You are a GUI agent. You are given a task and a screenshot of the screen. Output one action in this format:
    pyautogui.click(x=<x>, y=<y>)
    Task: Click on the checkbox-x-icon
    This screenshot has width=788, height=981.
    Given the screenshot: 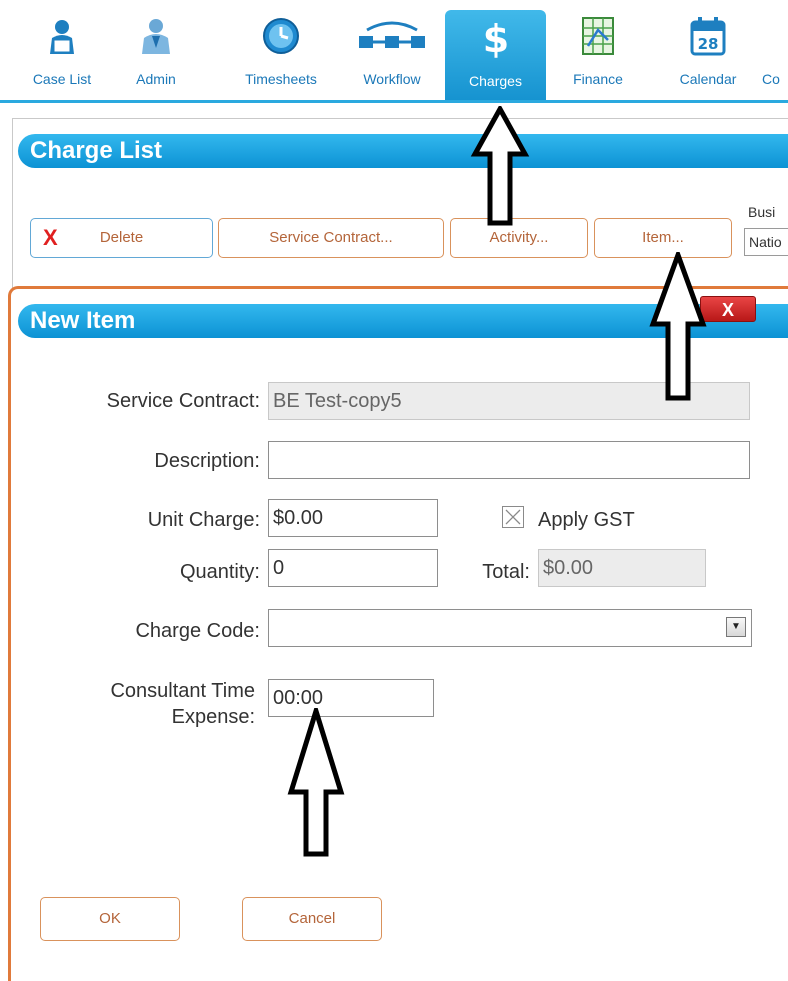 What is the action you would take?
    pyautogui.click(x=513, y=517)
    